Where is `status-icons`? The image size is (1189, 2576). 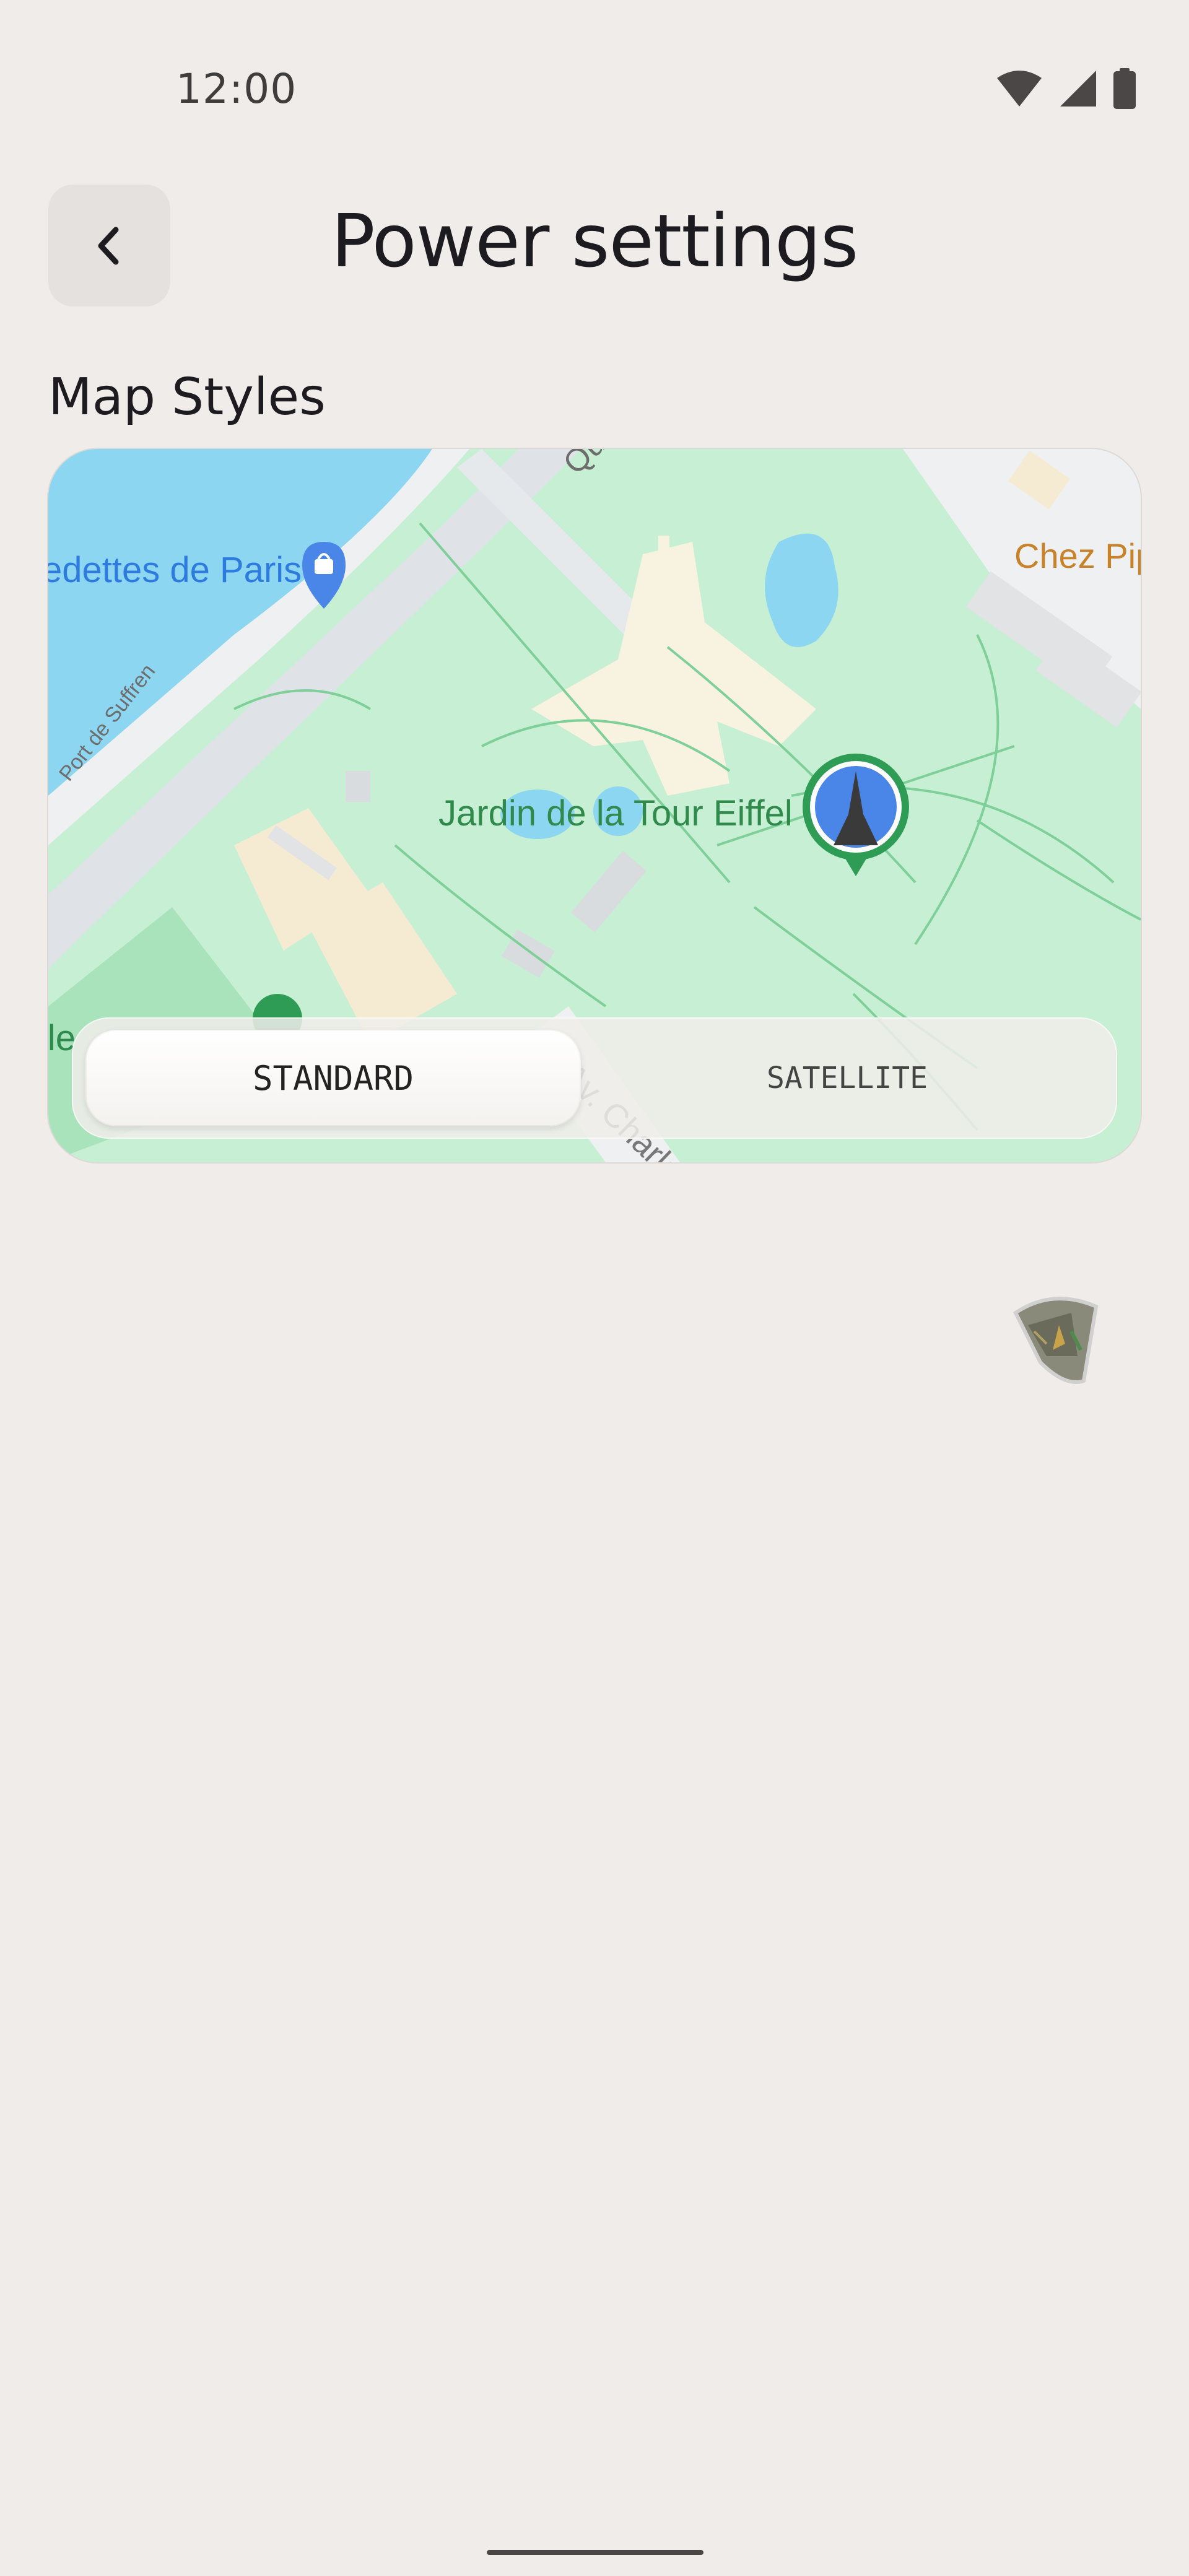
status-icons is located at coordinates (1066, 88).